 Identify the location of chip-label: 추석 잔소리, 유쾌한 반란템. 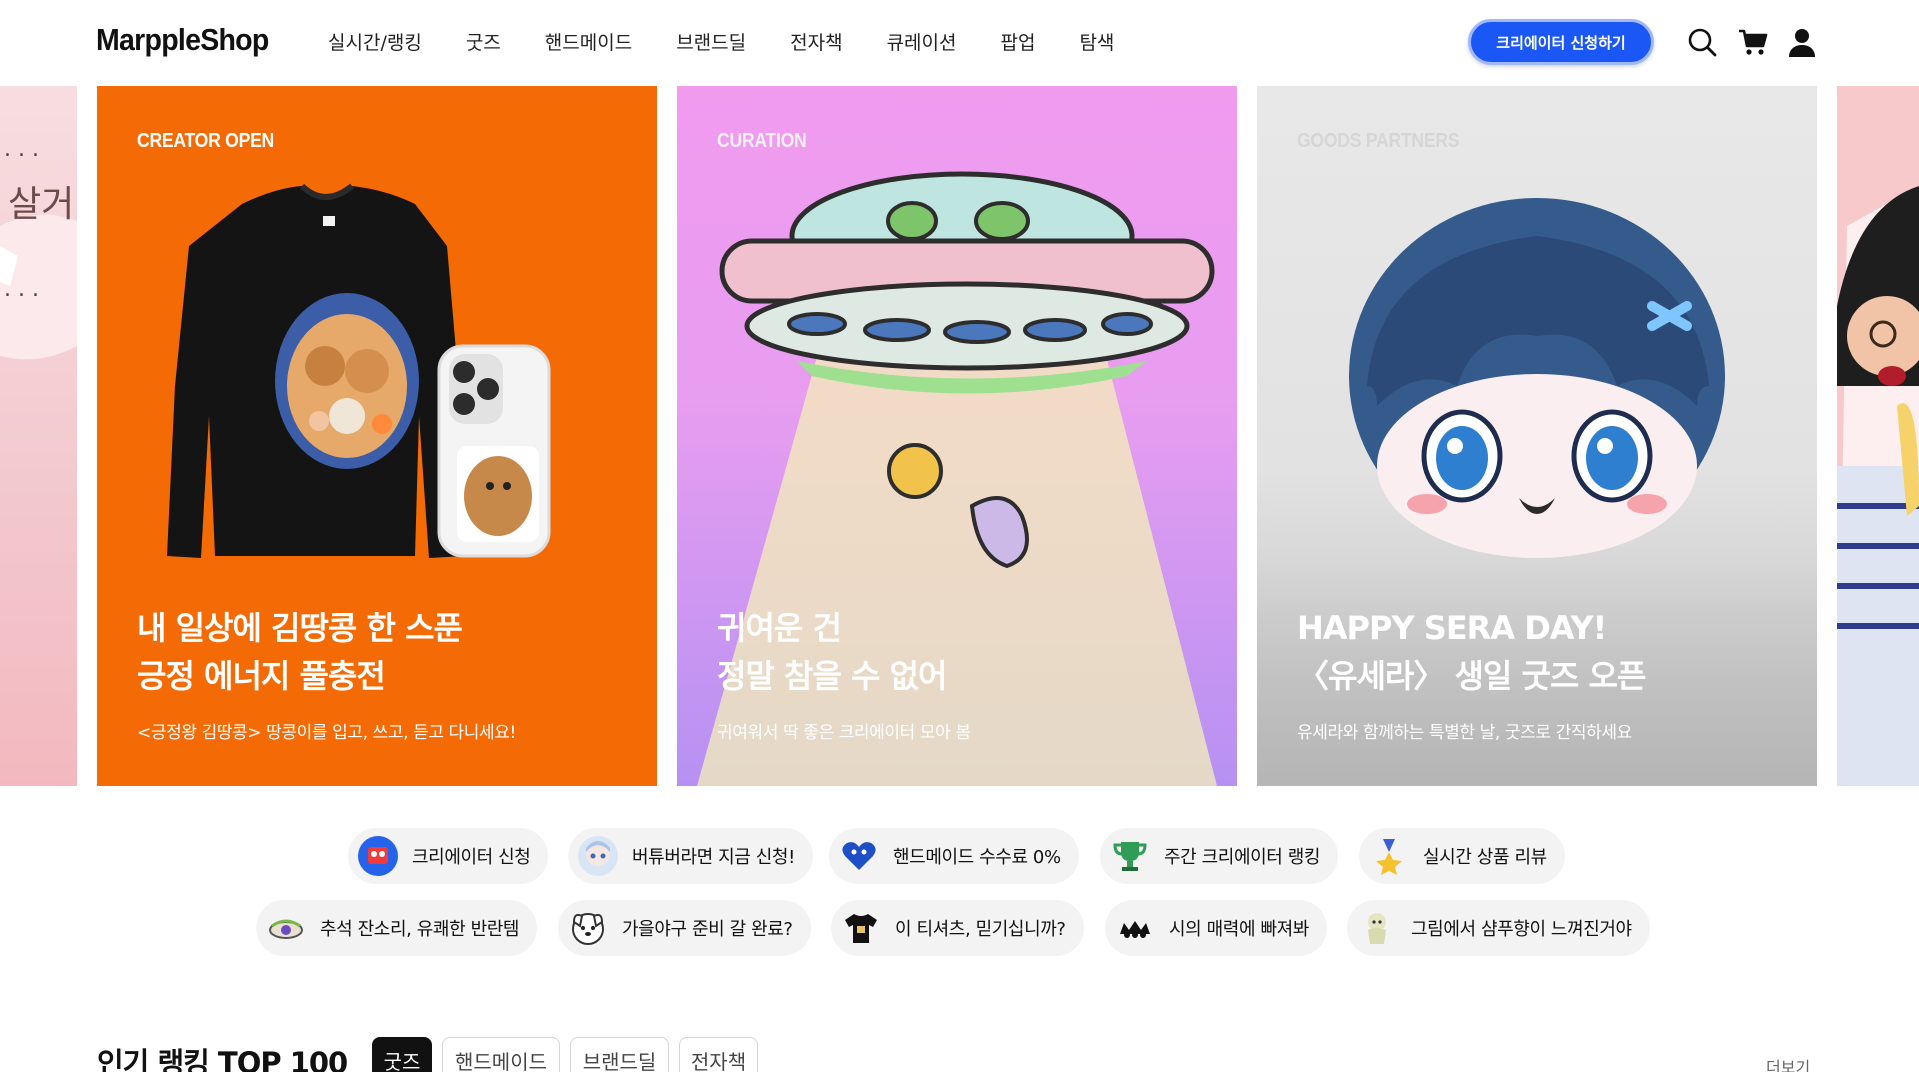
(420, 929).